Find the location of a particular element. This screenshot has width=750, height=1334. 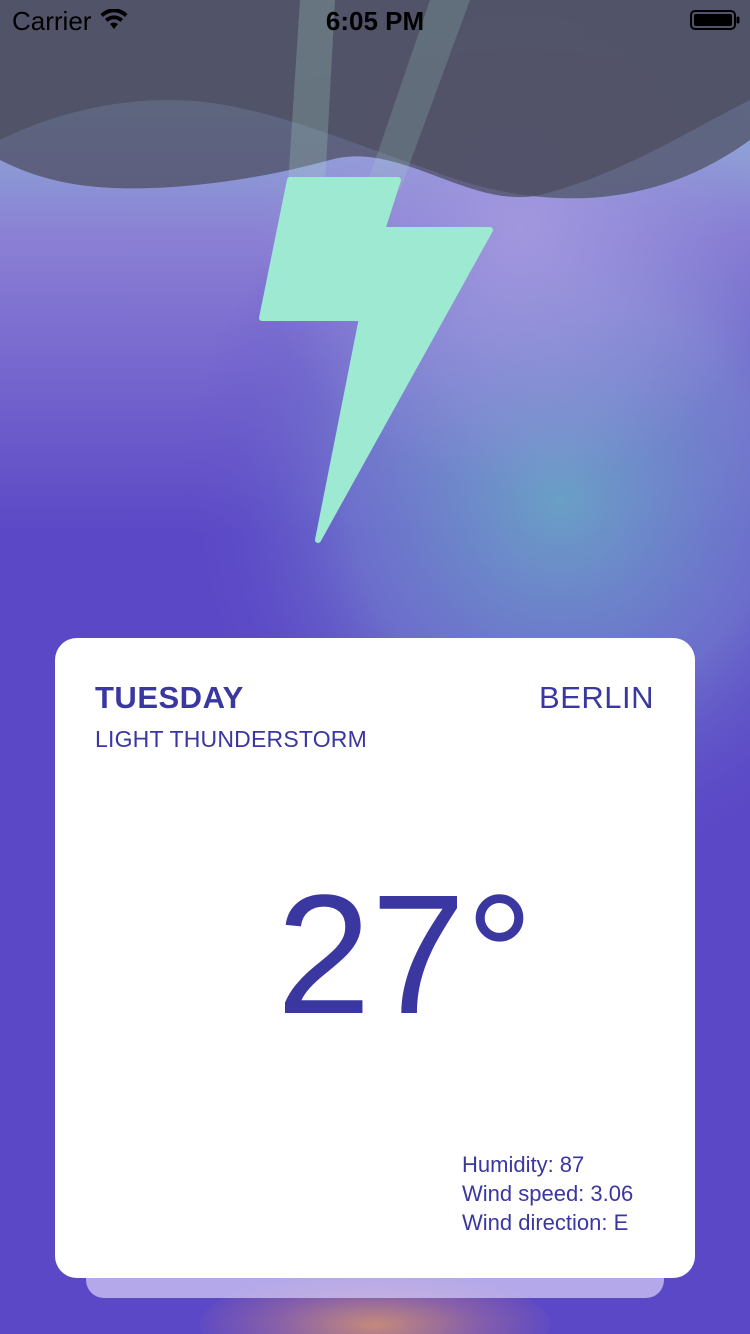

temperature-value: 27° is located at coordinates (405, 955).